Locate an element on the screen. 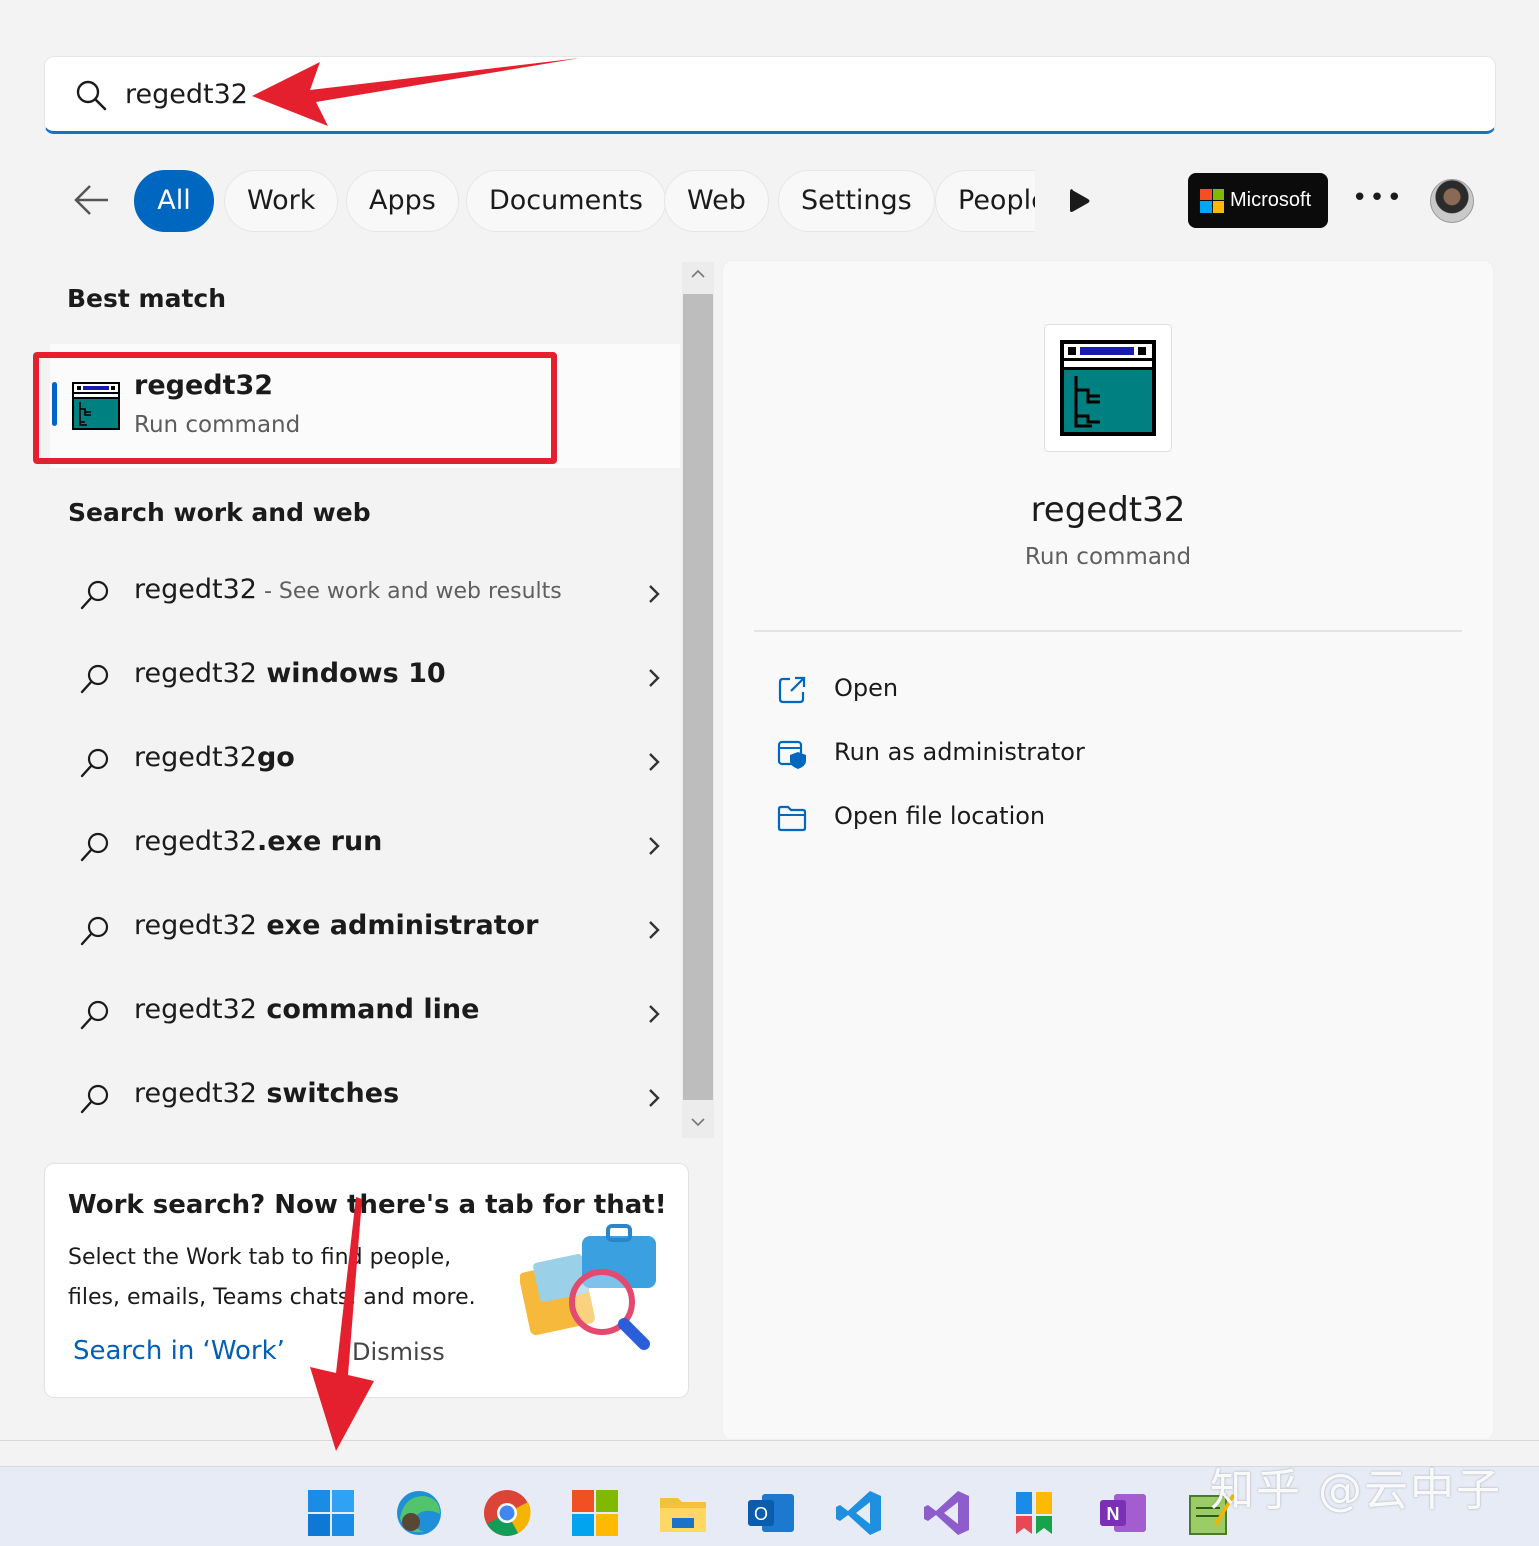  suggestion-completion: exe administrator is located at coordinates (397, 925).